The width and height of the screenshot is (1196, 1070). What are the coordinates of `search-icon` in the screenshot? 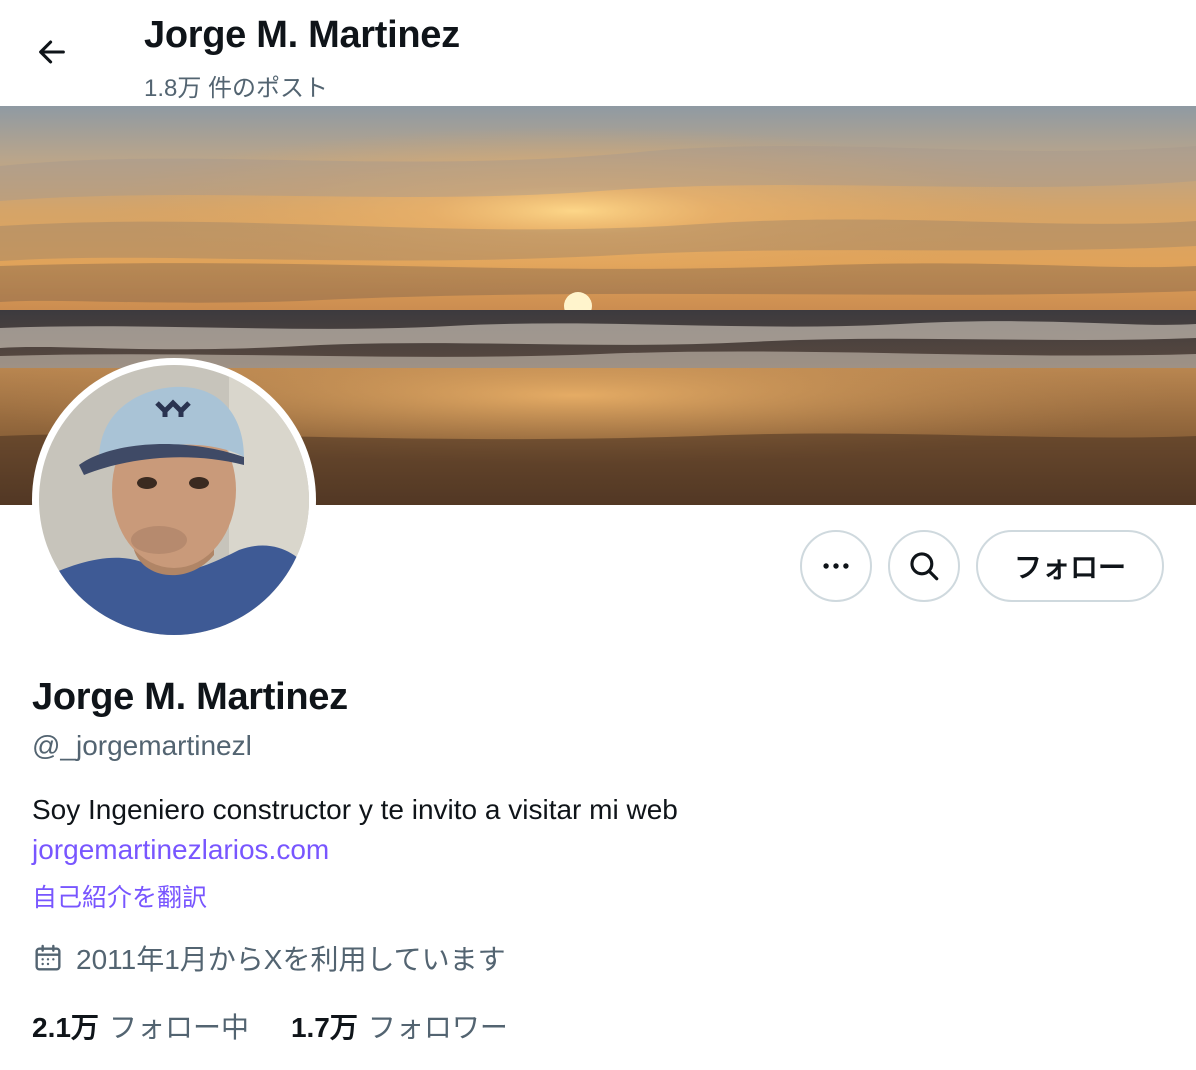 It's located at (924, 566).